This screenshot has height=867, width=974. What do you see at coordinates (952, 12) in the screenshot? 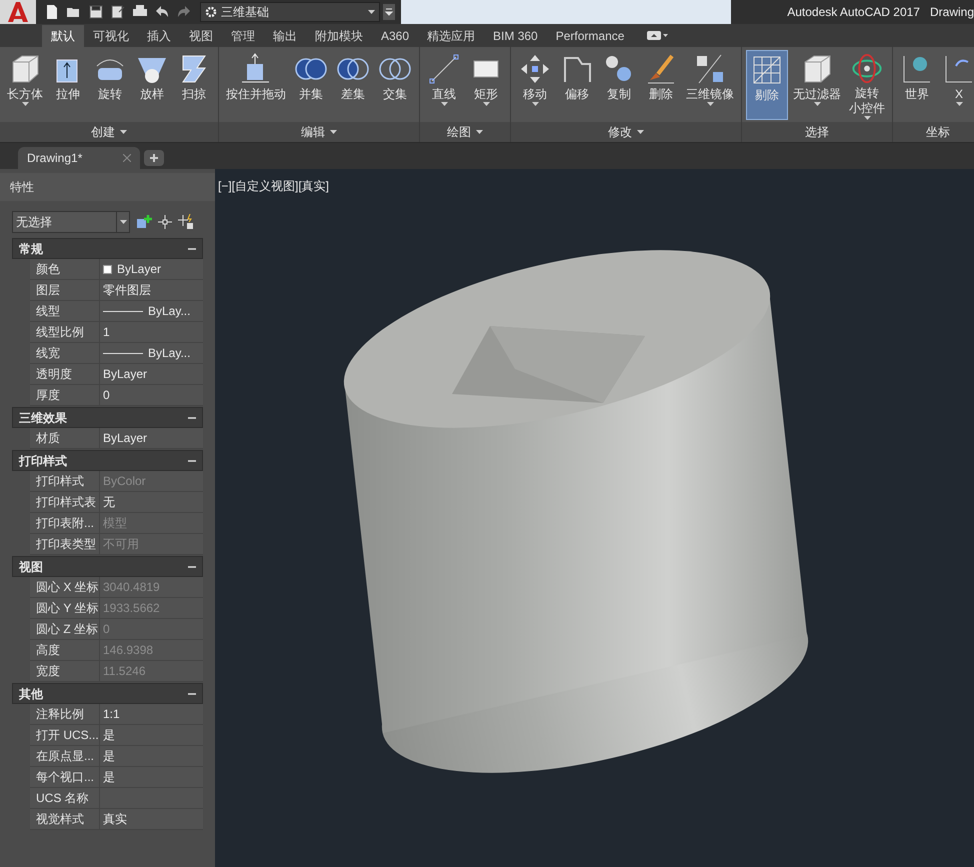
I see `document-title: Drawing` at bounding box center [952, 12].